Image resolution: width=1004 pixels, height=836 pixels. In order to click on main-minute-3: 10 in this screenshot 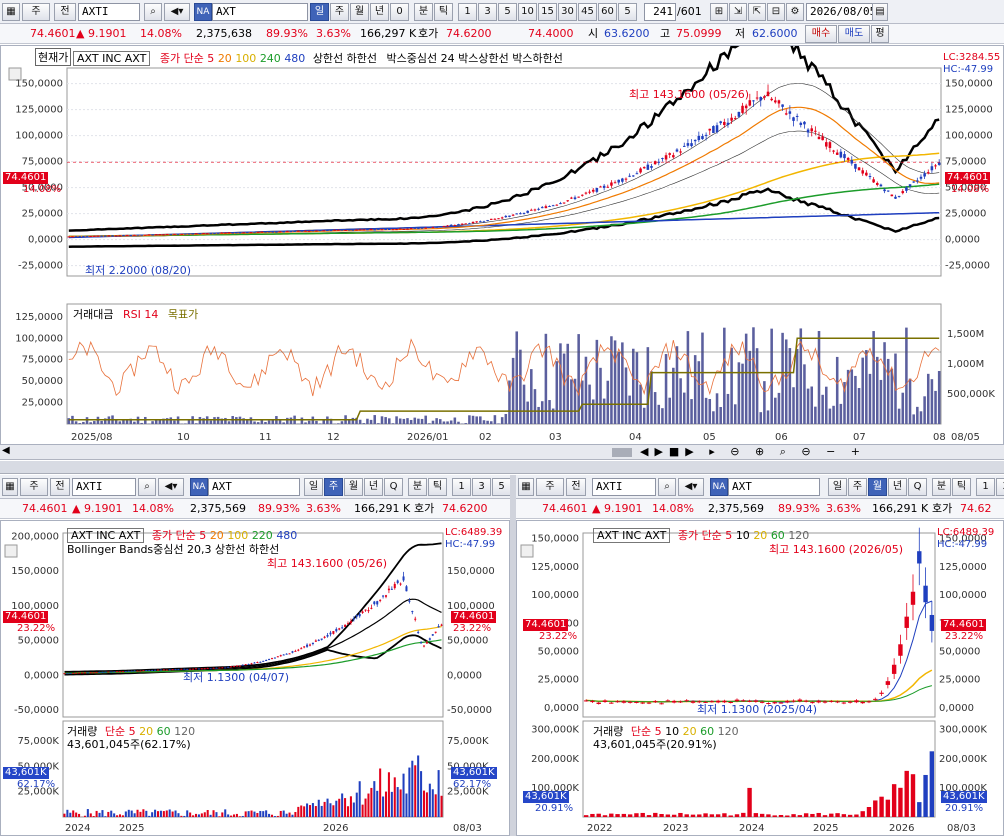, I will do `click(527, 12)`.